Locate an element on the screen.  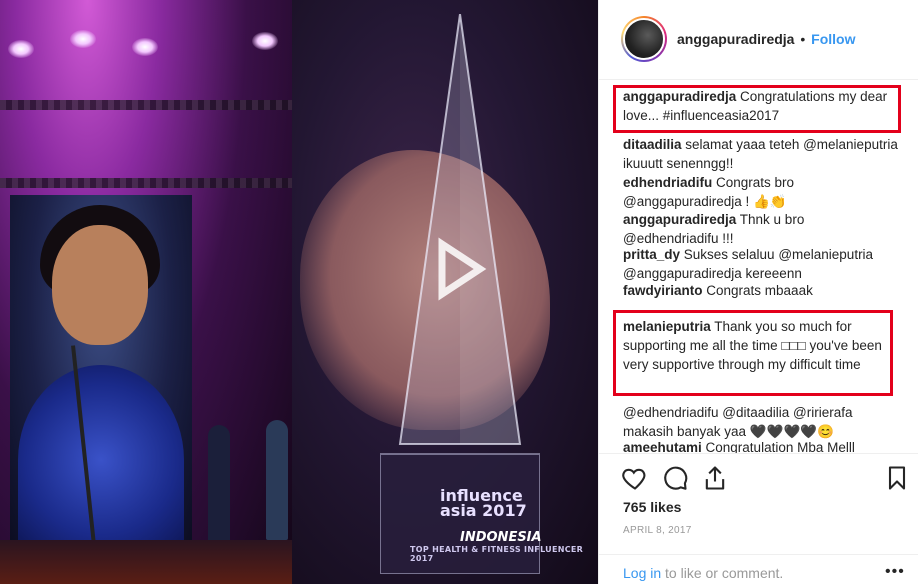
likes-count: 765 likes is located at coordinates (652, 507).